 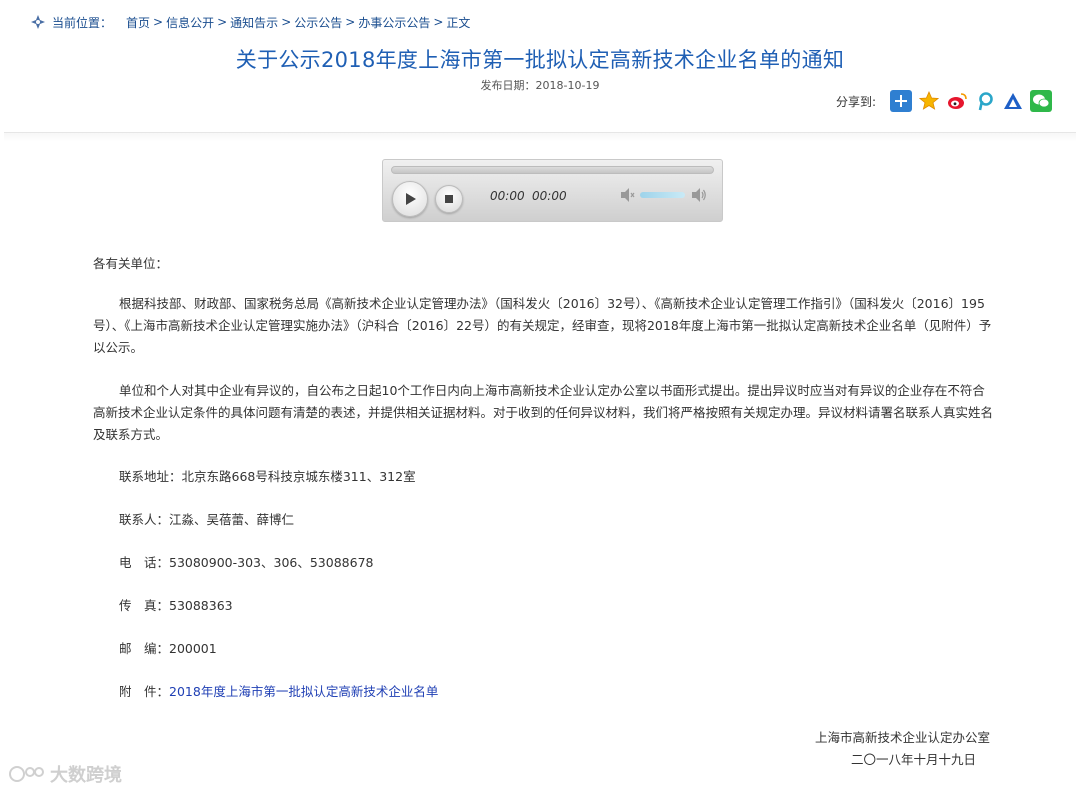 What do you see at coordinates (855, 101) in the screenshot?
I see `share-label: 分享到:` at bounding box center [855, 101].